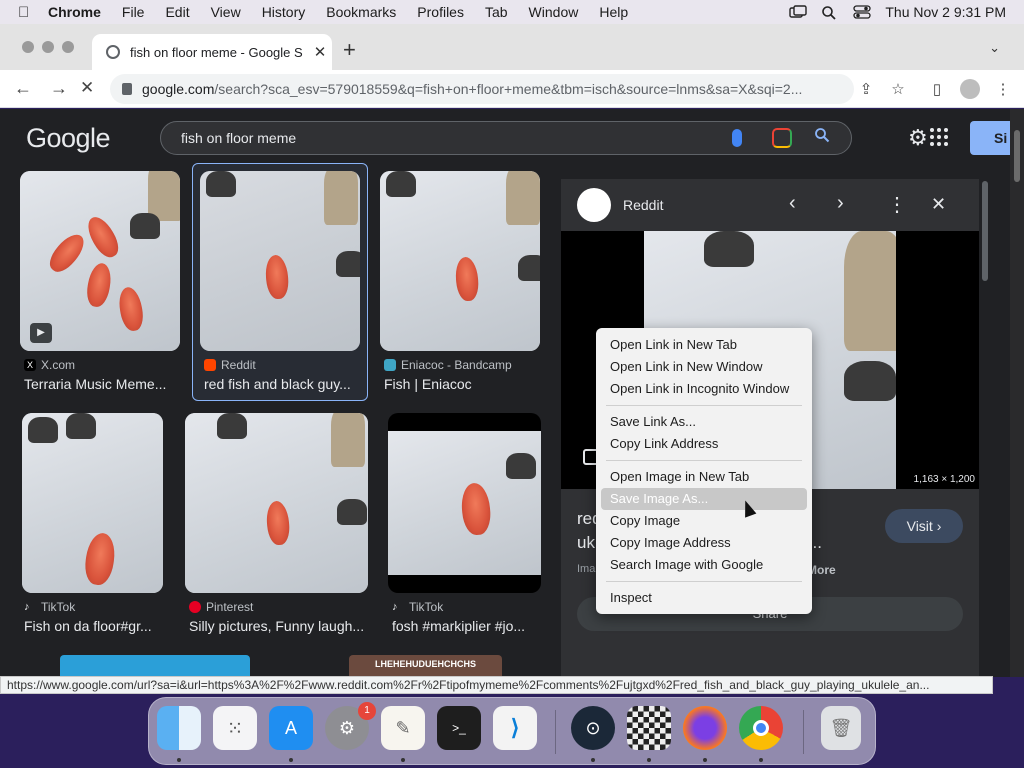 This screenshot has height=768, width=1024. What do you see at coordinates (74, 12) in the screenshot?
I see `menu-app-name: Chrome` at bounding box center [74, 12].